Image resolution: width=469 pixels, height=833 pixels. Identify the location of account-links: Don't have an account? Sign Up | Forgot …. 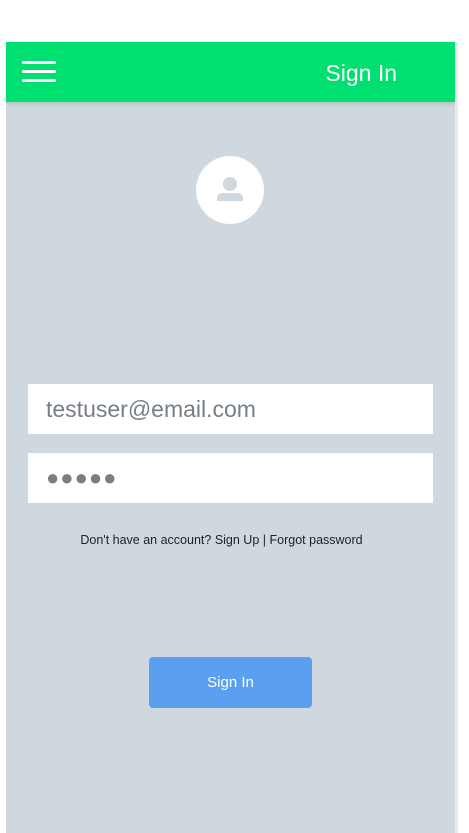
(221, 540).